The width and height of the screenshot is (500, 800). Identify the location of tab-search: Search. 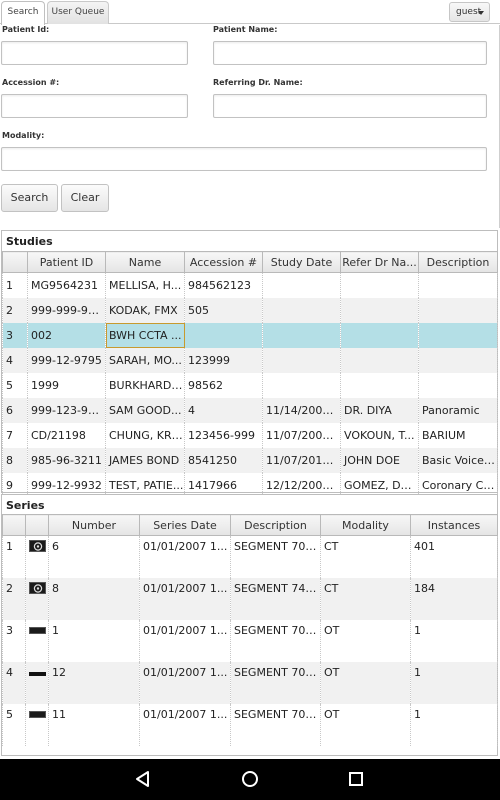
(23, 13).